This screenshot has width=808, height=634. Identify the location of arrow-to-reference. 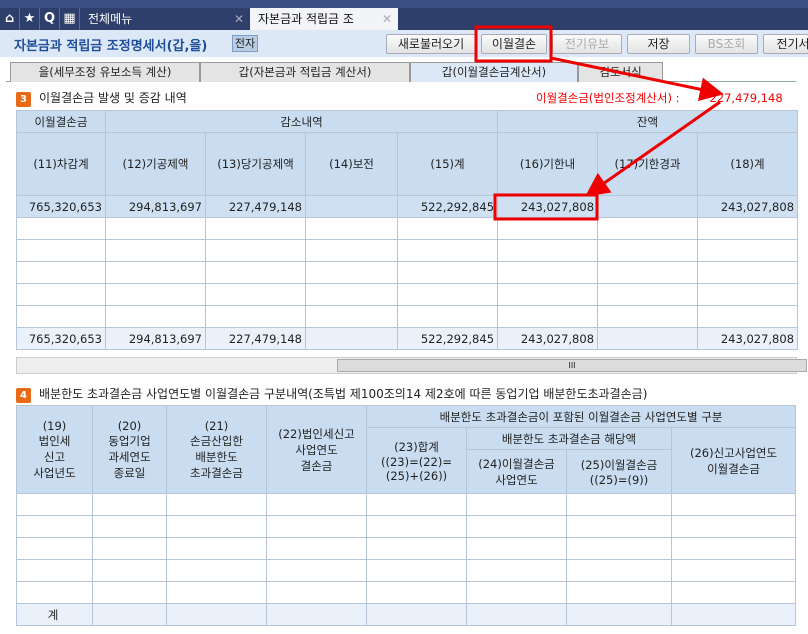
(637, 79).